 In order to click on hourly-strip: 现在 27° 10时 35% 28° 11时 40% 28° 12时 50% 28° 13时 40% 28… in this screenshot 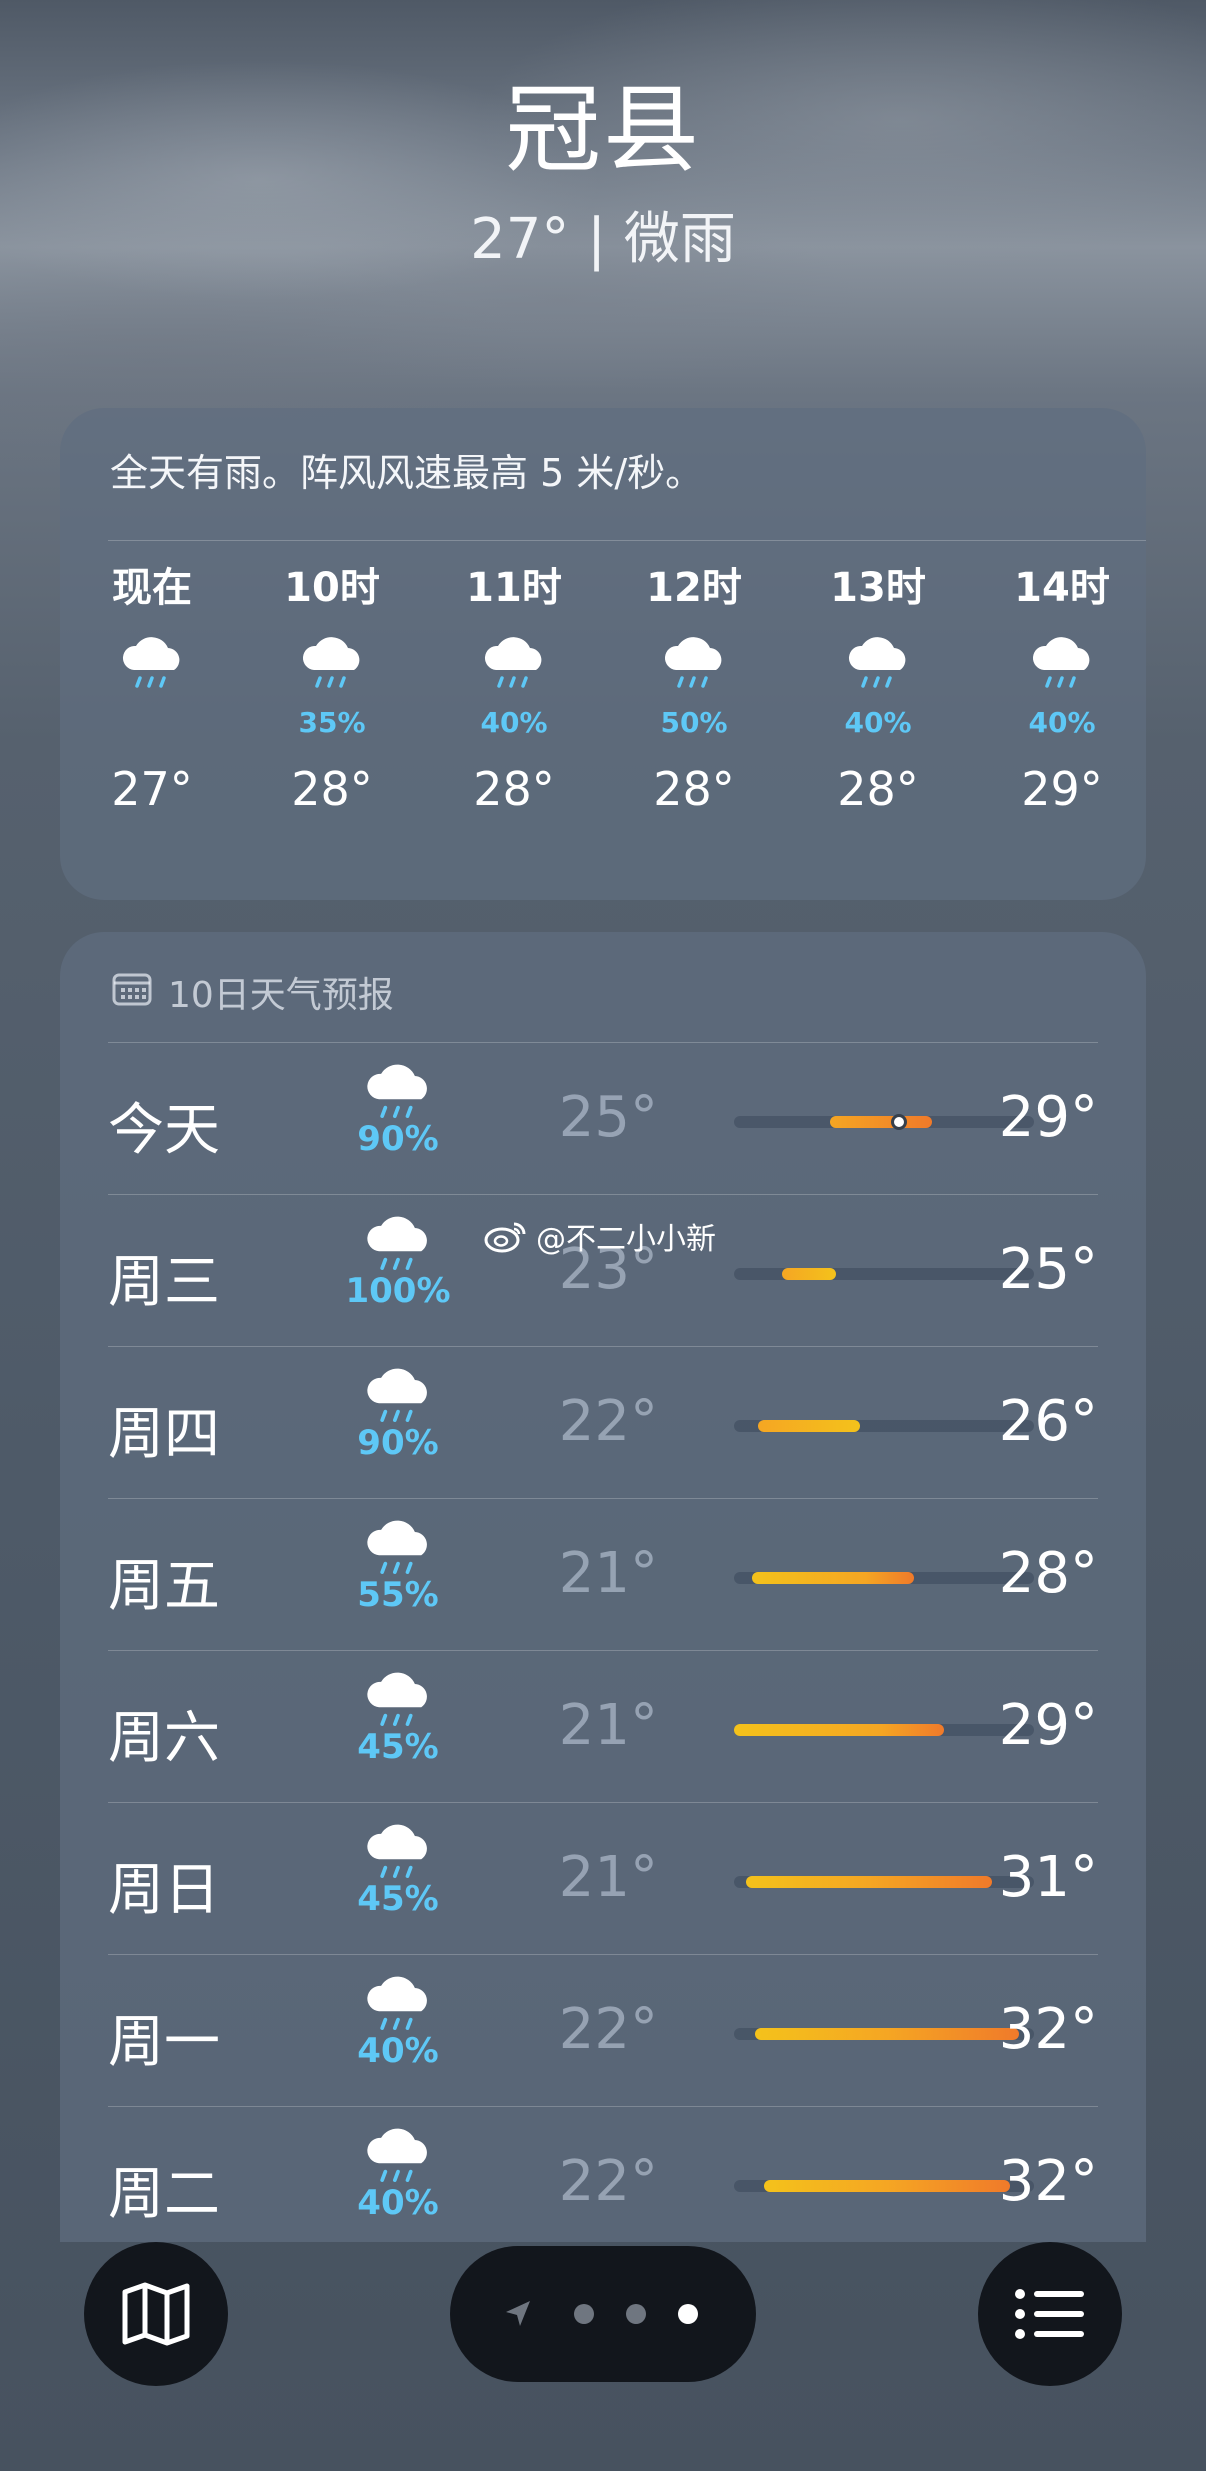, I will do `click(603, 728)`.